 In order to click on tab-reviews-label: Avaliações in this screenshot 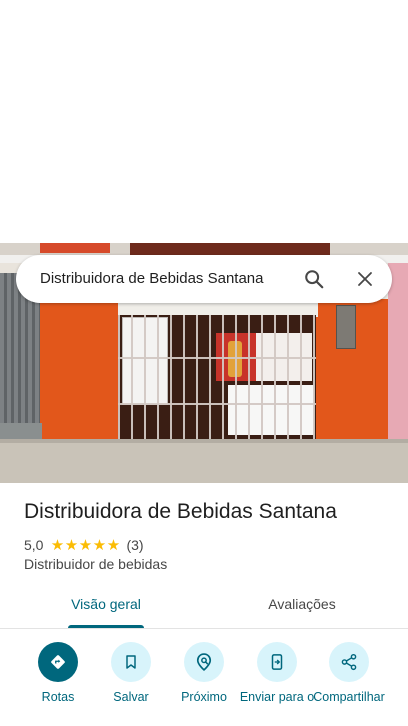, I will do `click(302, 604)`.